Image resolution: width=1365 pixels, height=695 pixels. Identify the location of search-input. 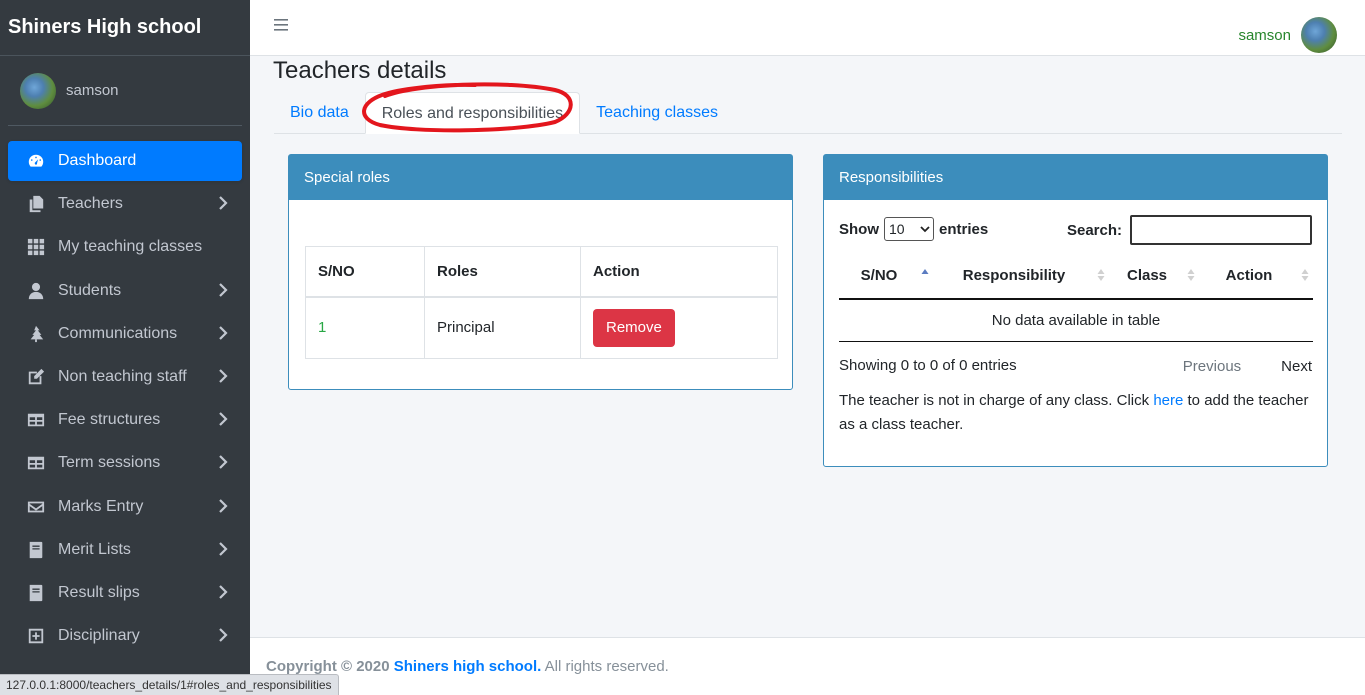
(1221, 230).